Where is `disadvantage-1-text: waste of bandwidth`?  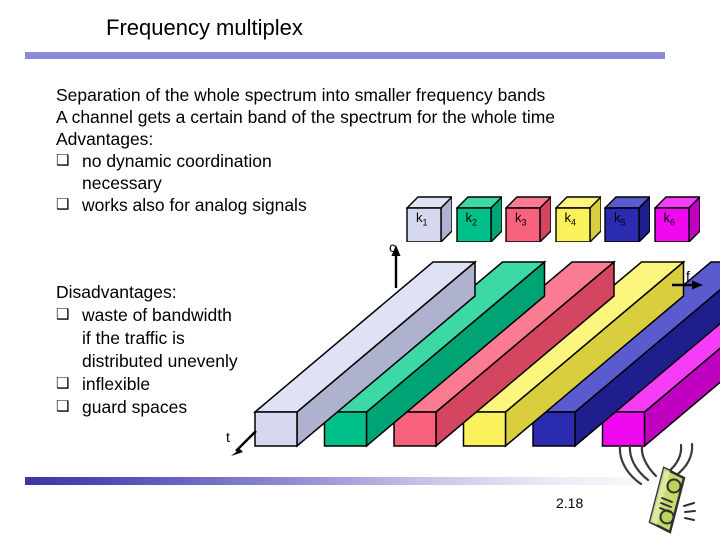
disadvantage-1-text: waste of bandwidth is located at coordinates (157, 315).